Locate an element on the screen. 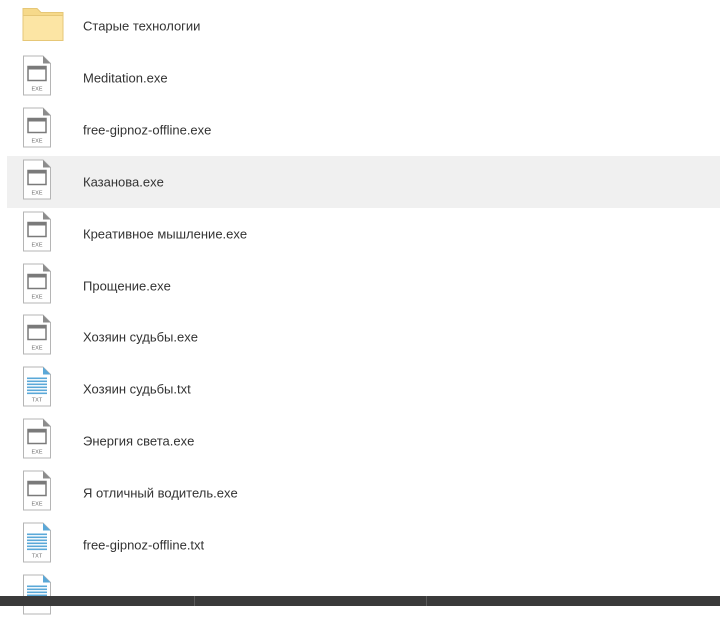 The image size is (720, 623). file-name: Прощение.exe is located at coordinates (127, 286).